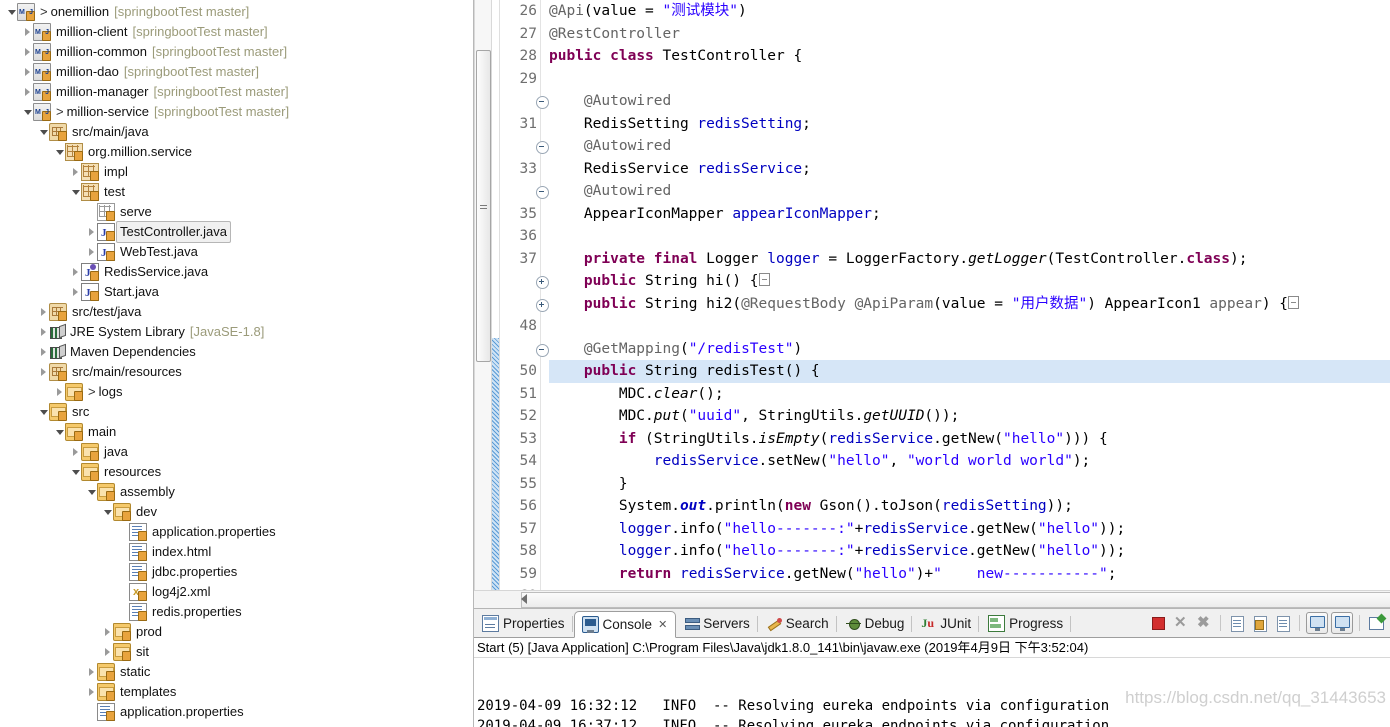 This screenshot has width=1390, height=727. Describe the element at coordinates (1158, 623) in the screenshot. I see `terminate-button` at that location.